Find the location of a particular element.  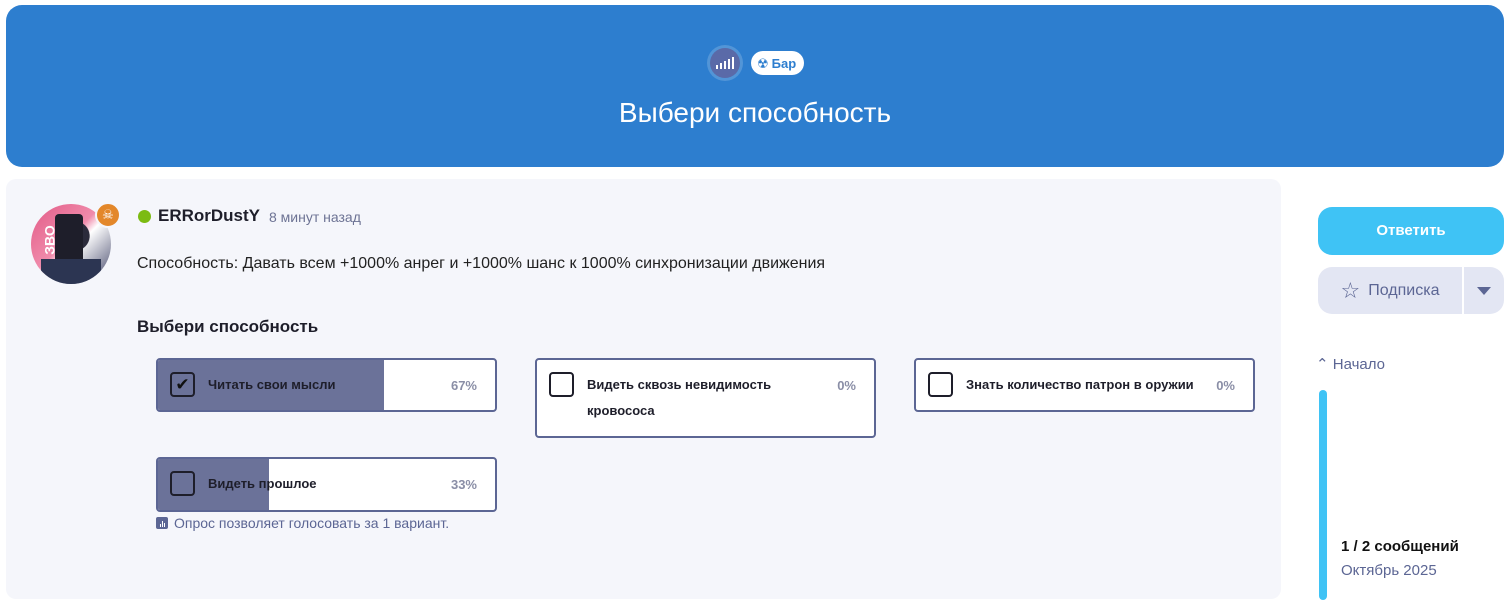

skull-icon: ☠ is located at coordinates (108, 215).